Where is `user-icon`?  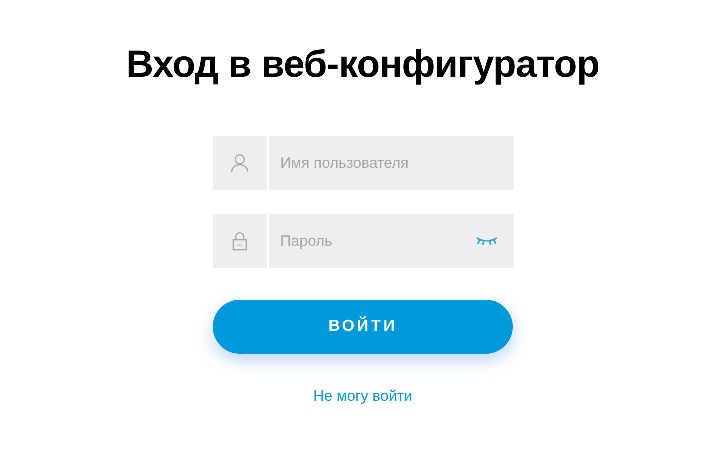 user-icon is located at coordinates (239, 163).